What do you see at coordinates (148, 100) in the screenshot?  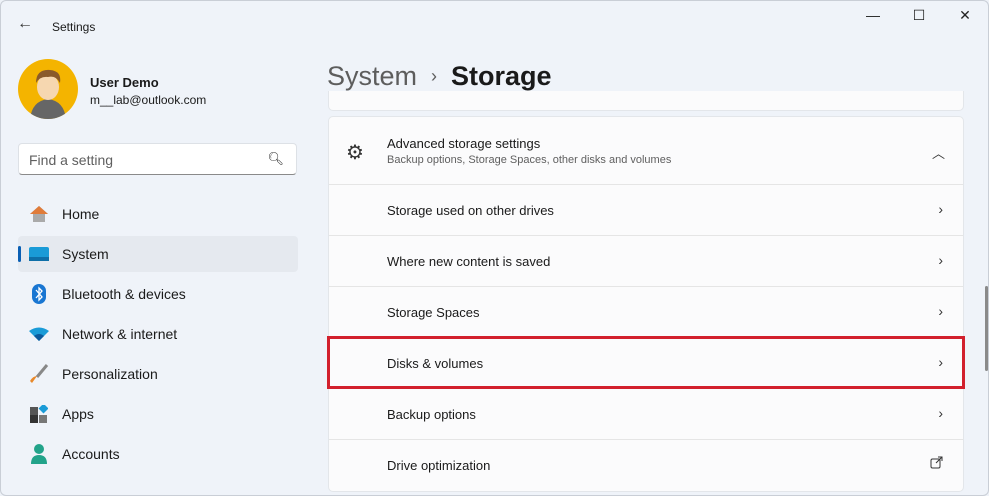 I see `user-email: m__lab@outlook.com` at bounding box center [148, 100].